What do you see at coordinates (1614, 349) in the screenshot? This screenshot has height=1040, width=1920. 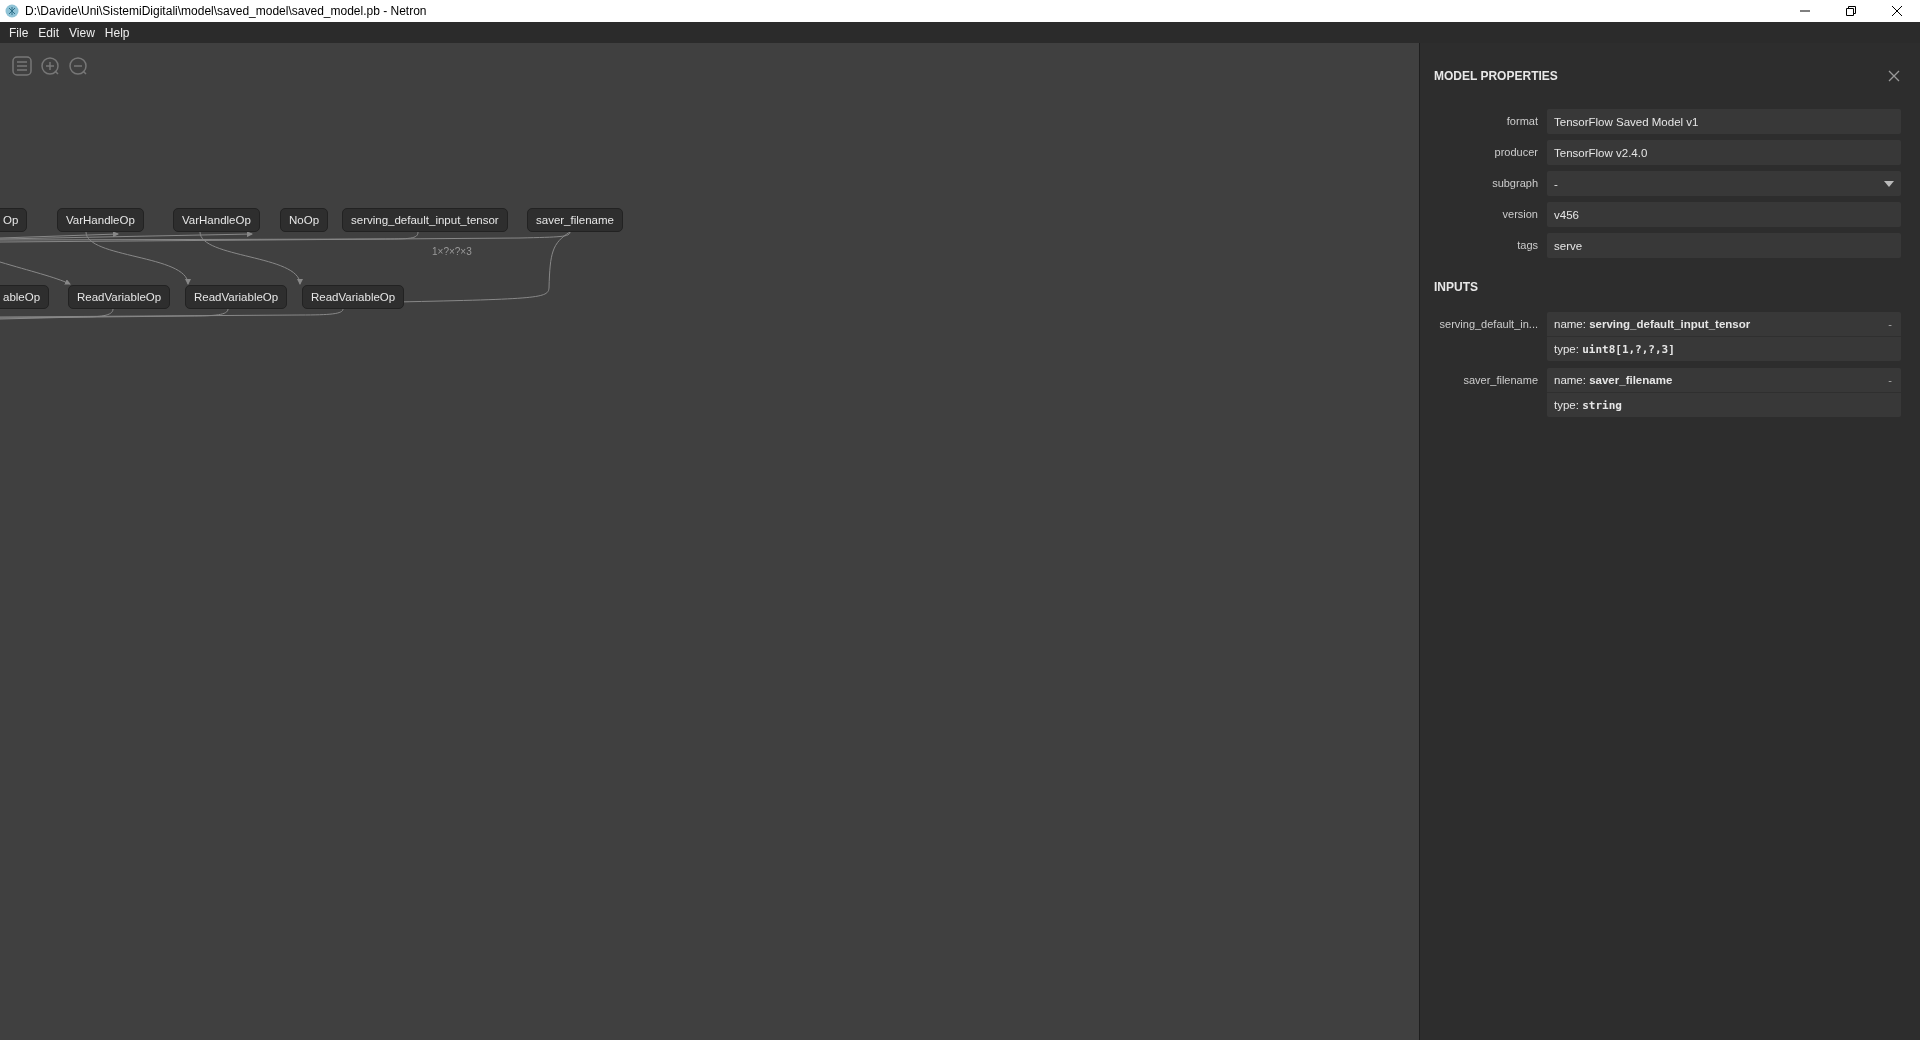 I see `input-type: type: uint8[1,?,?,3]` at bounding box center [1614, 349].